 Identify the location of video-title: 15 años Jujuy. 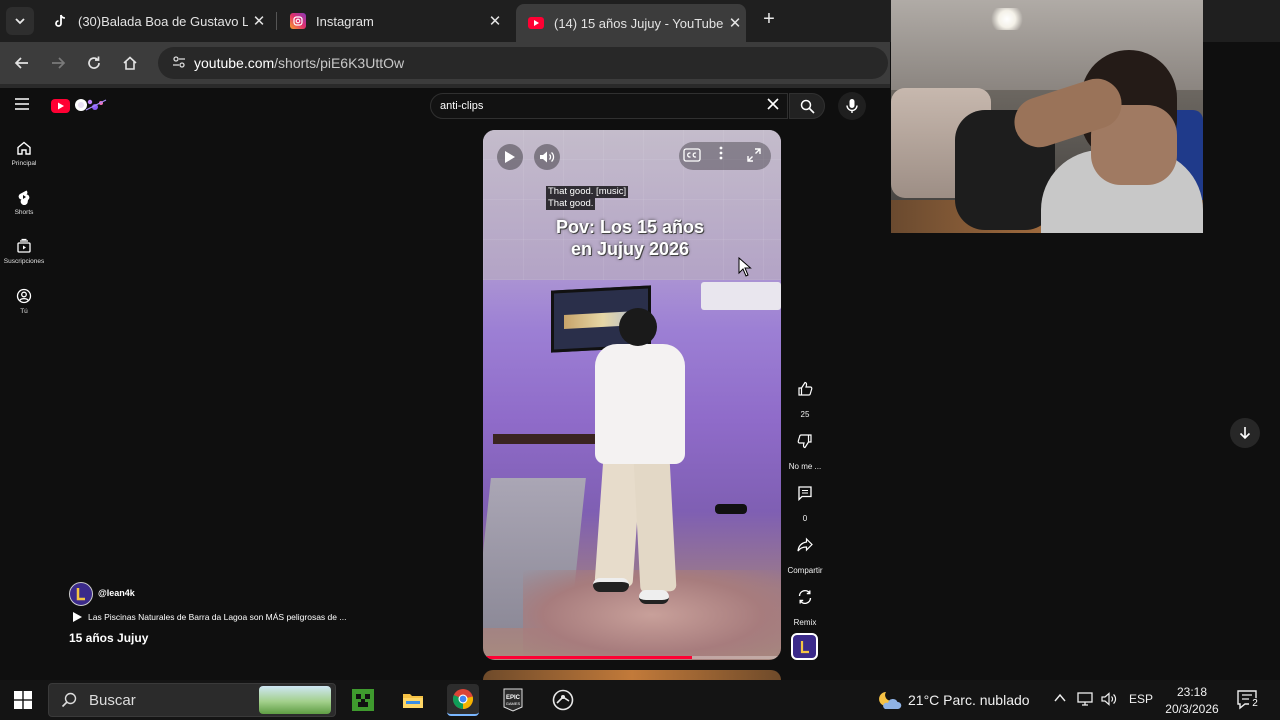
(109, 638).